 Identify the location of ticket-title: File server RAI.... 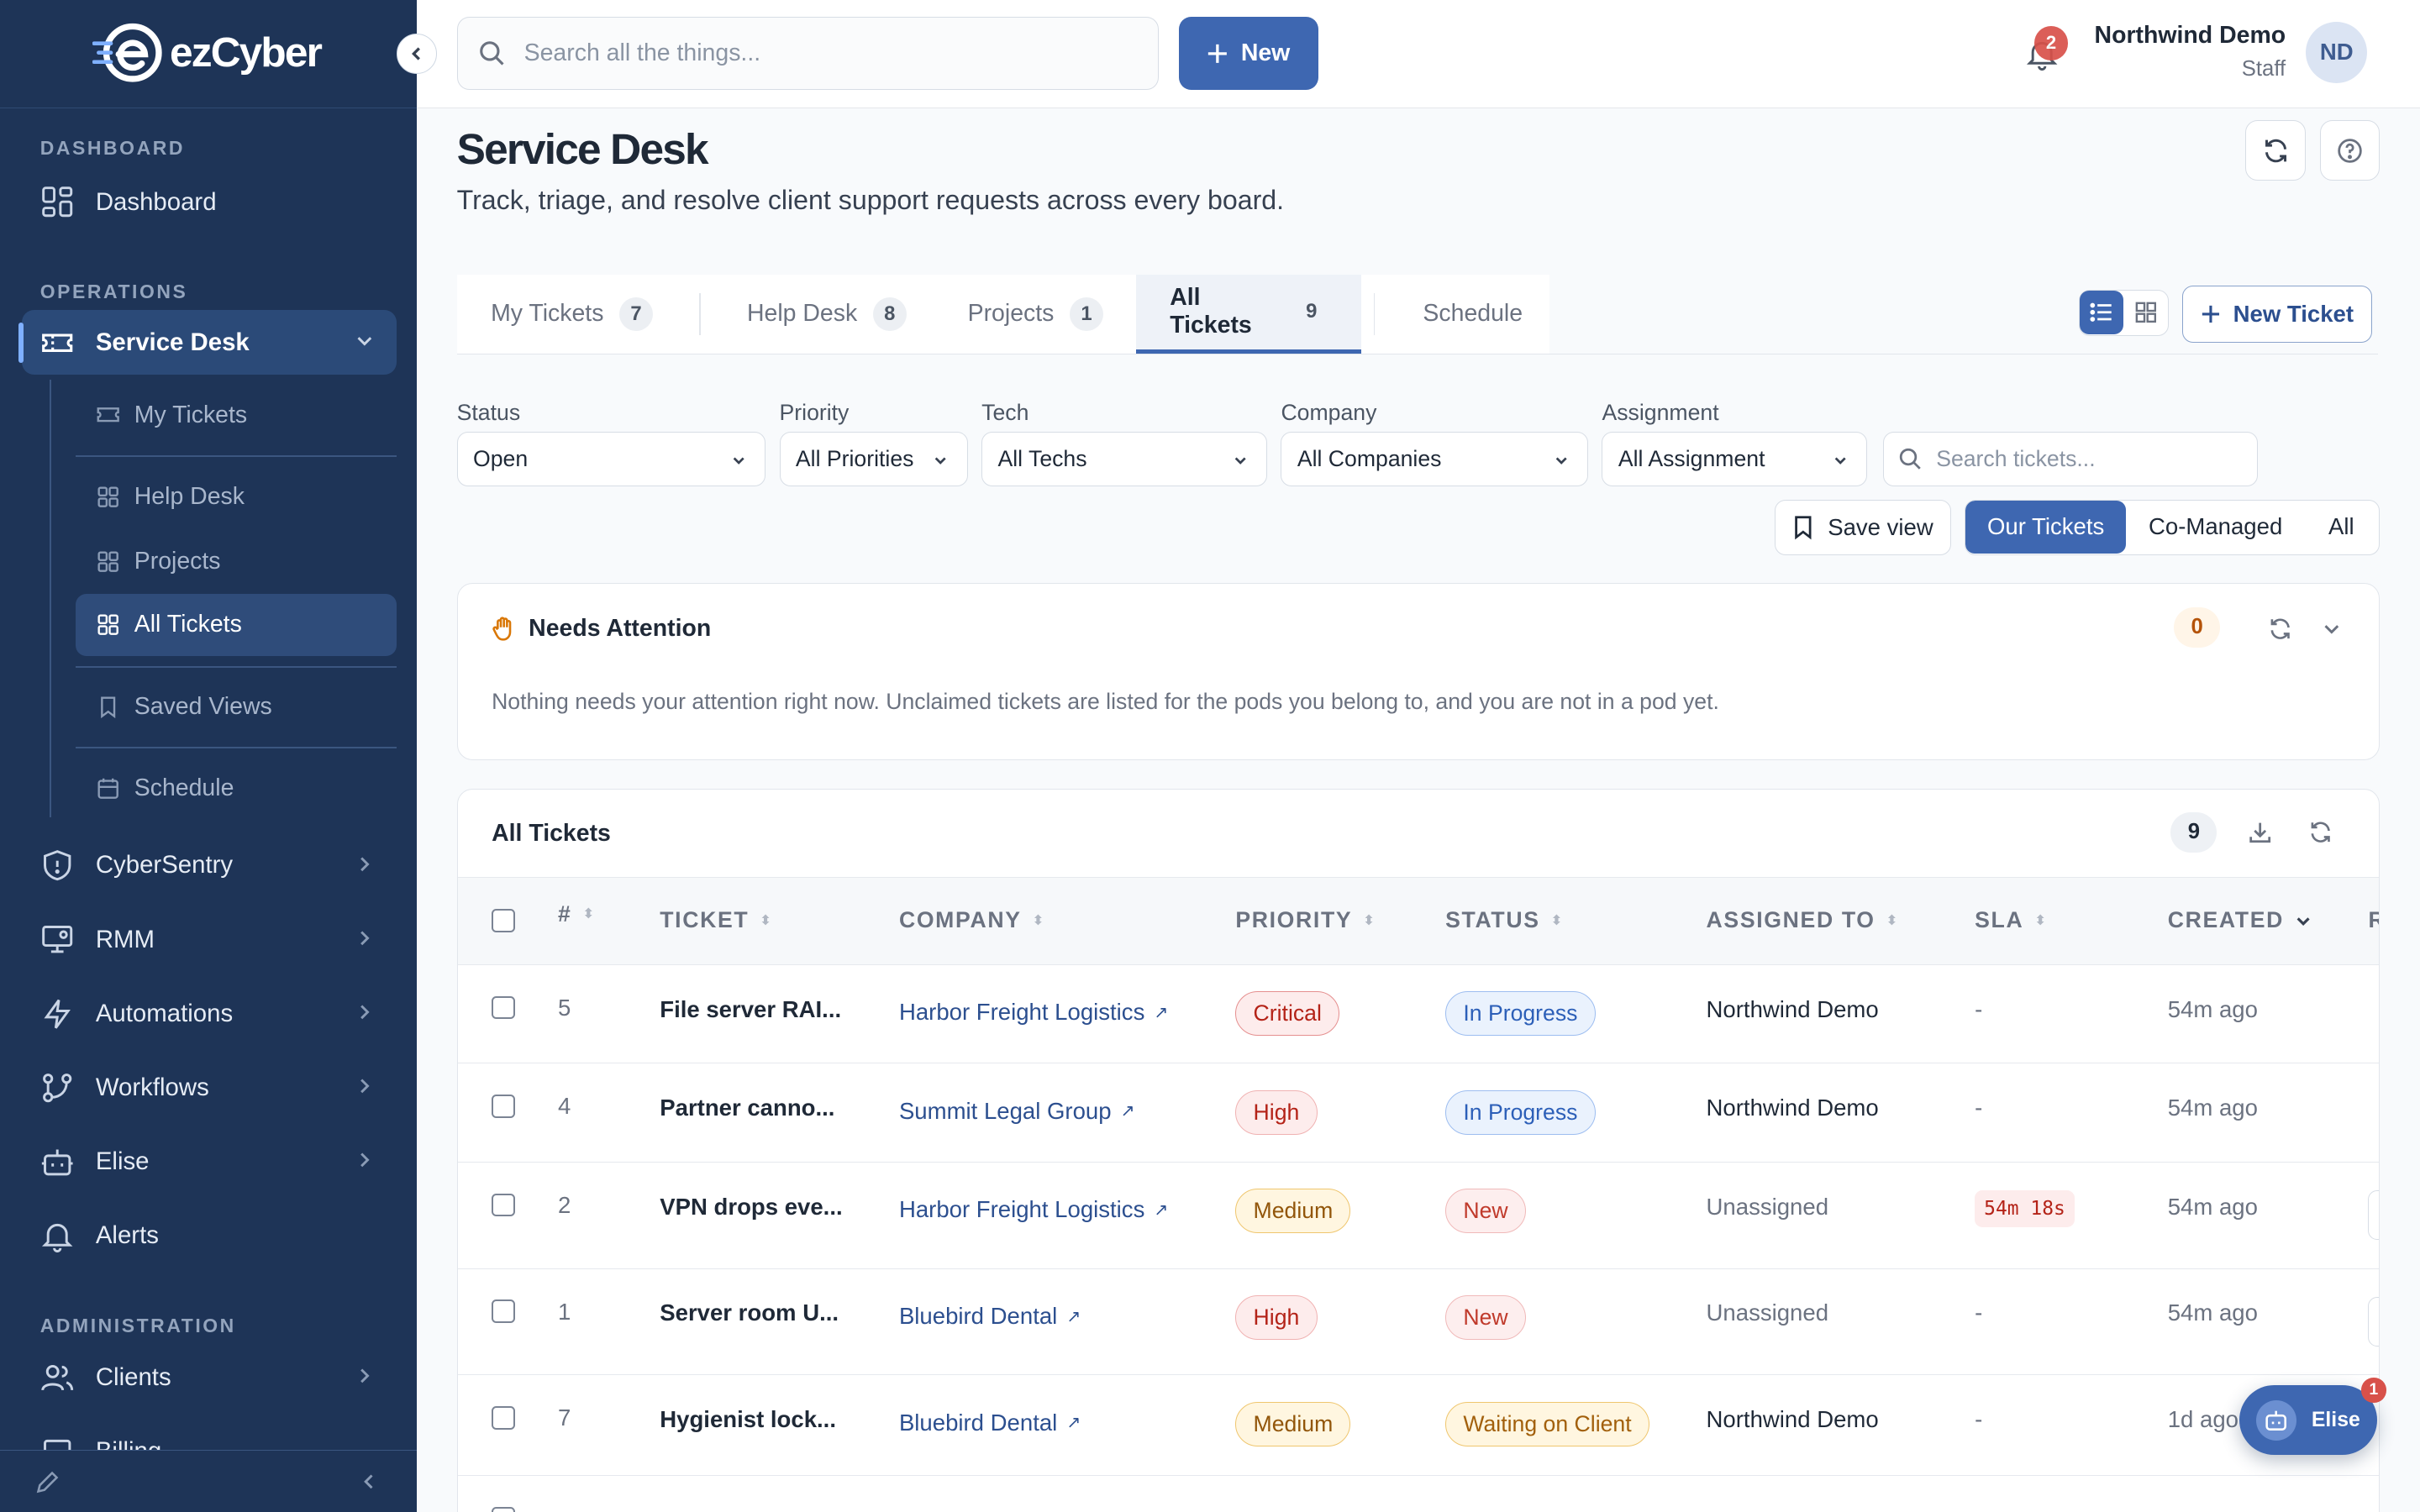
(750, 1009).